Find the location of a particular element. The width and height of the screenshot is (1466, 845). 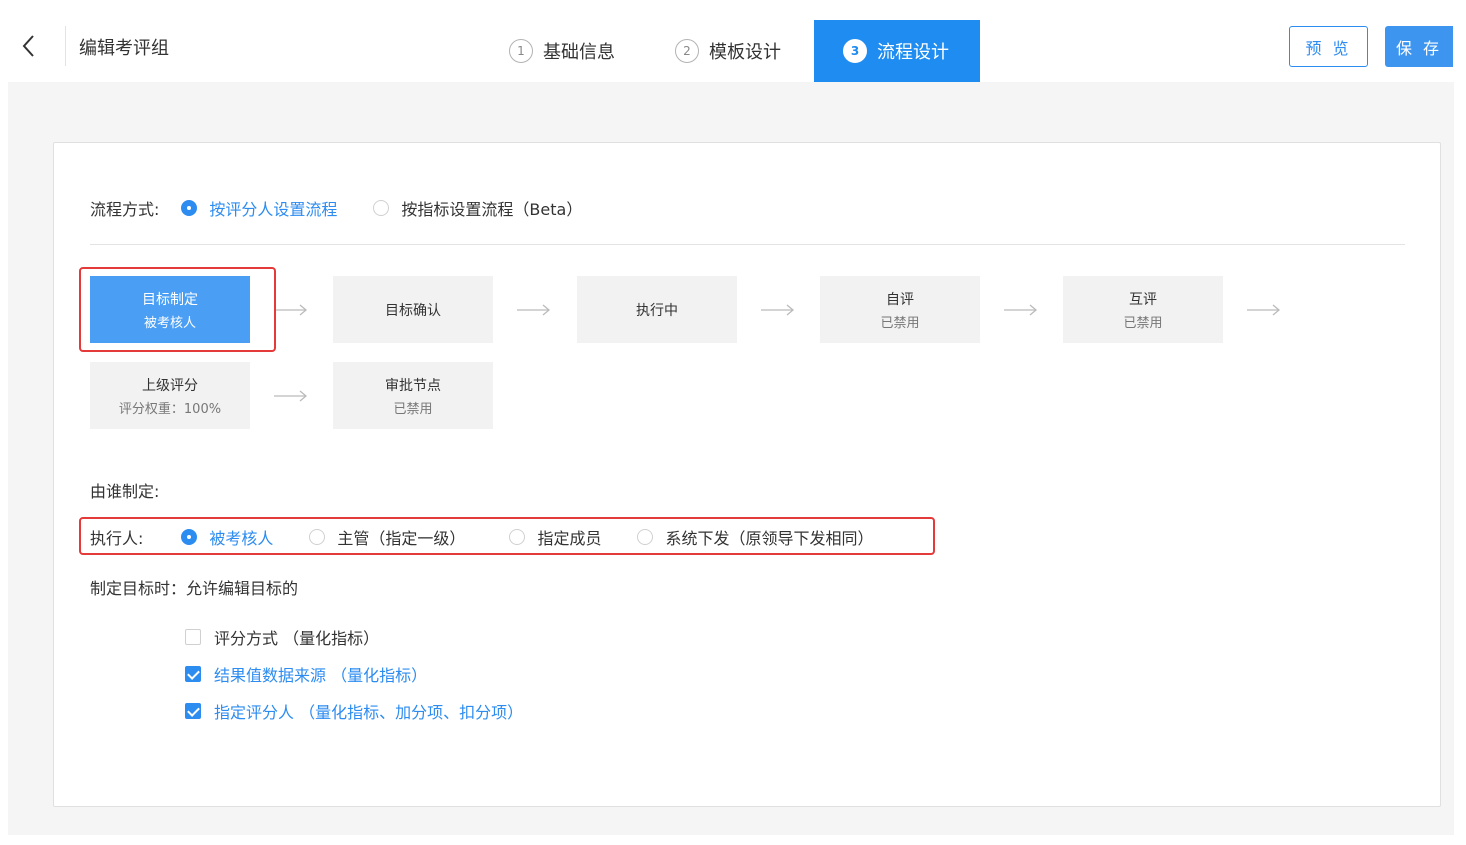

process-mode-row: 流程方式: 按评分人设置流程 按指标设置流程（Beta） is located at coordinates (336, 208).